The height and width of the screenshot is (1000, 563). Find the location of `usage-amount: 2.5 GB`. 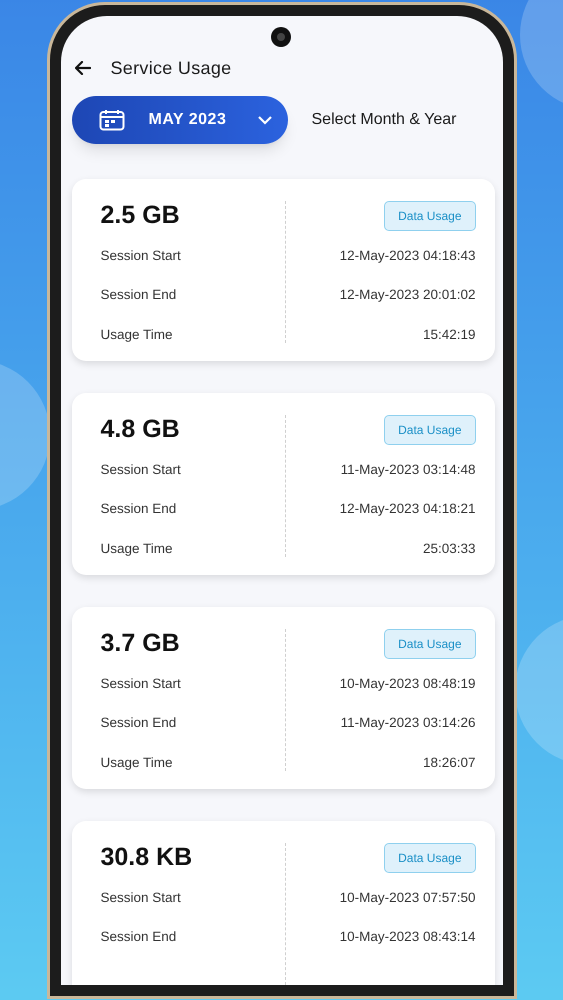

usage-amount: 2.5 GB is located at coordinates (140, 216).